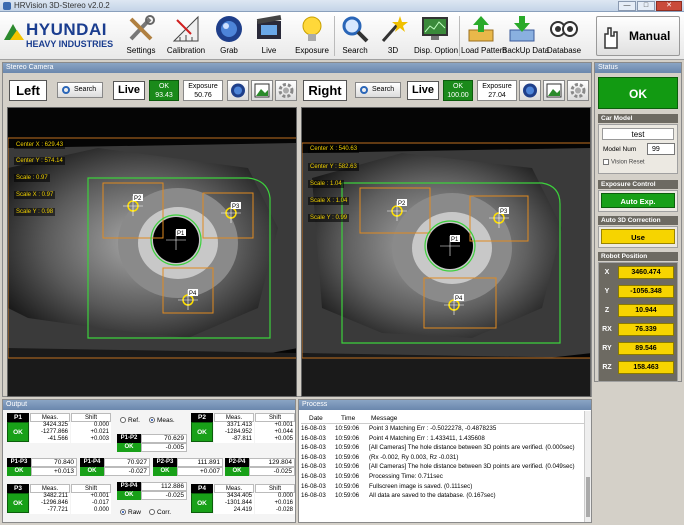  I want to click on output-title: Output, so click(149, 405).